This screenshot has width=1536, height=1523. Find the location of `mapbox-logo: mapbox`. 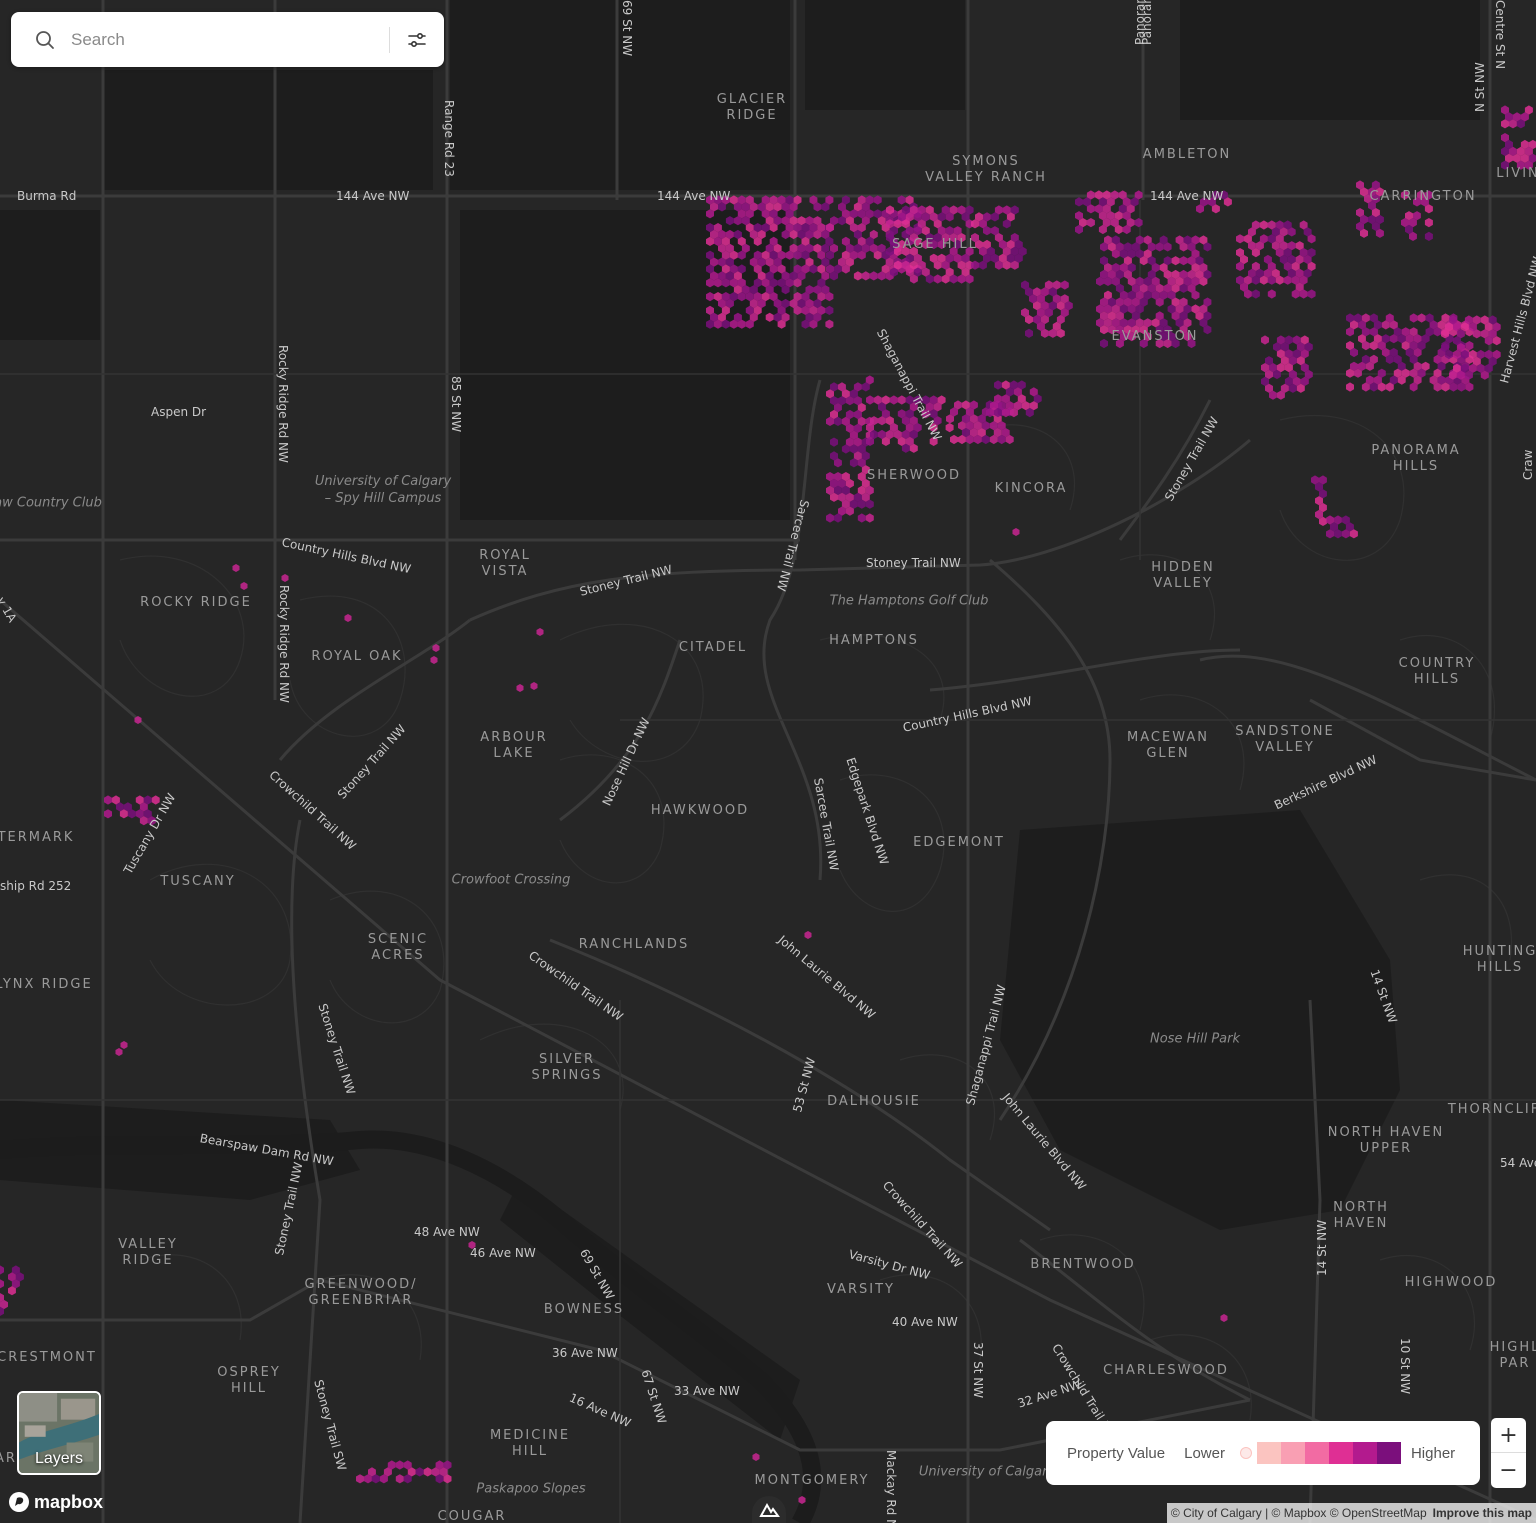

mapbox-logo: mapbox is located at coordinates (55, 1502).